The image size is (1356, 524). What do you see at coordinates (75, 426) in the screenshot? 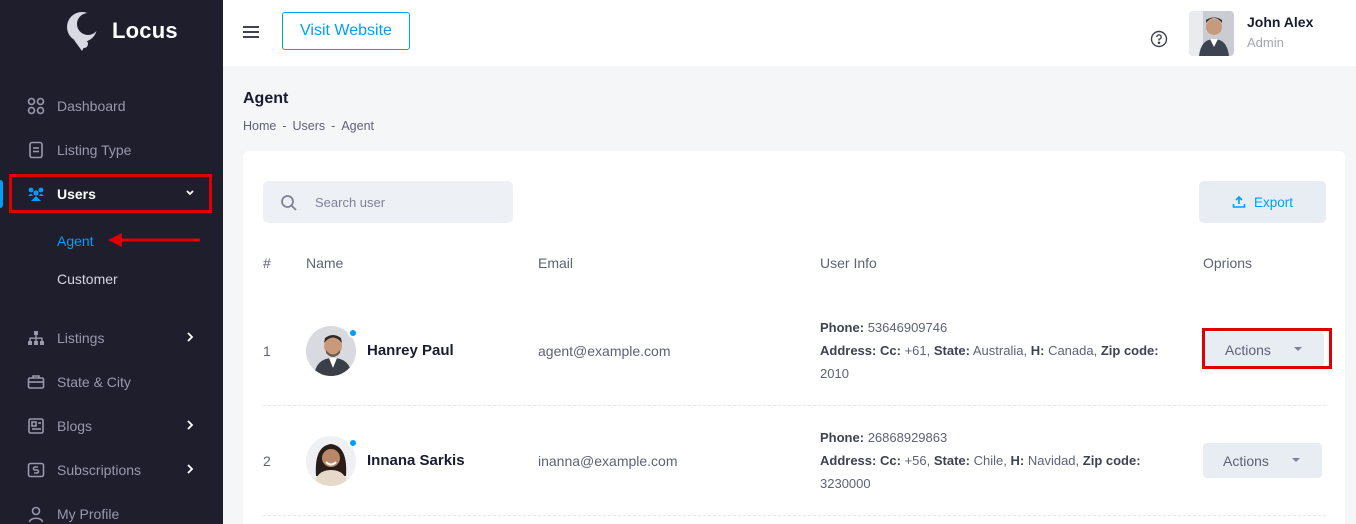
I see `sidebar-item-label: Blogs` at bounding box center [75, 426].